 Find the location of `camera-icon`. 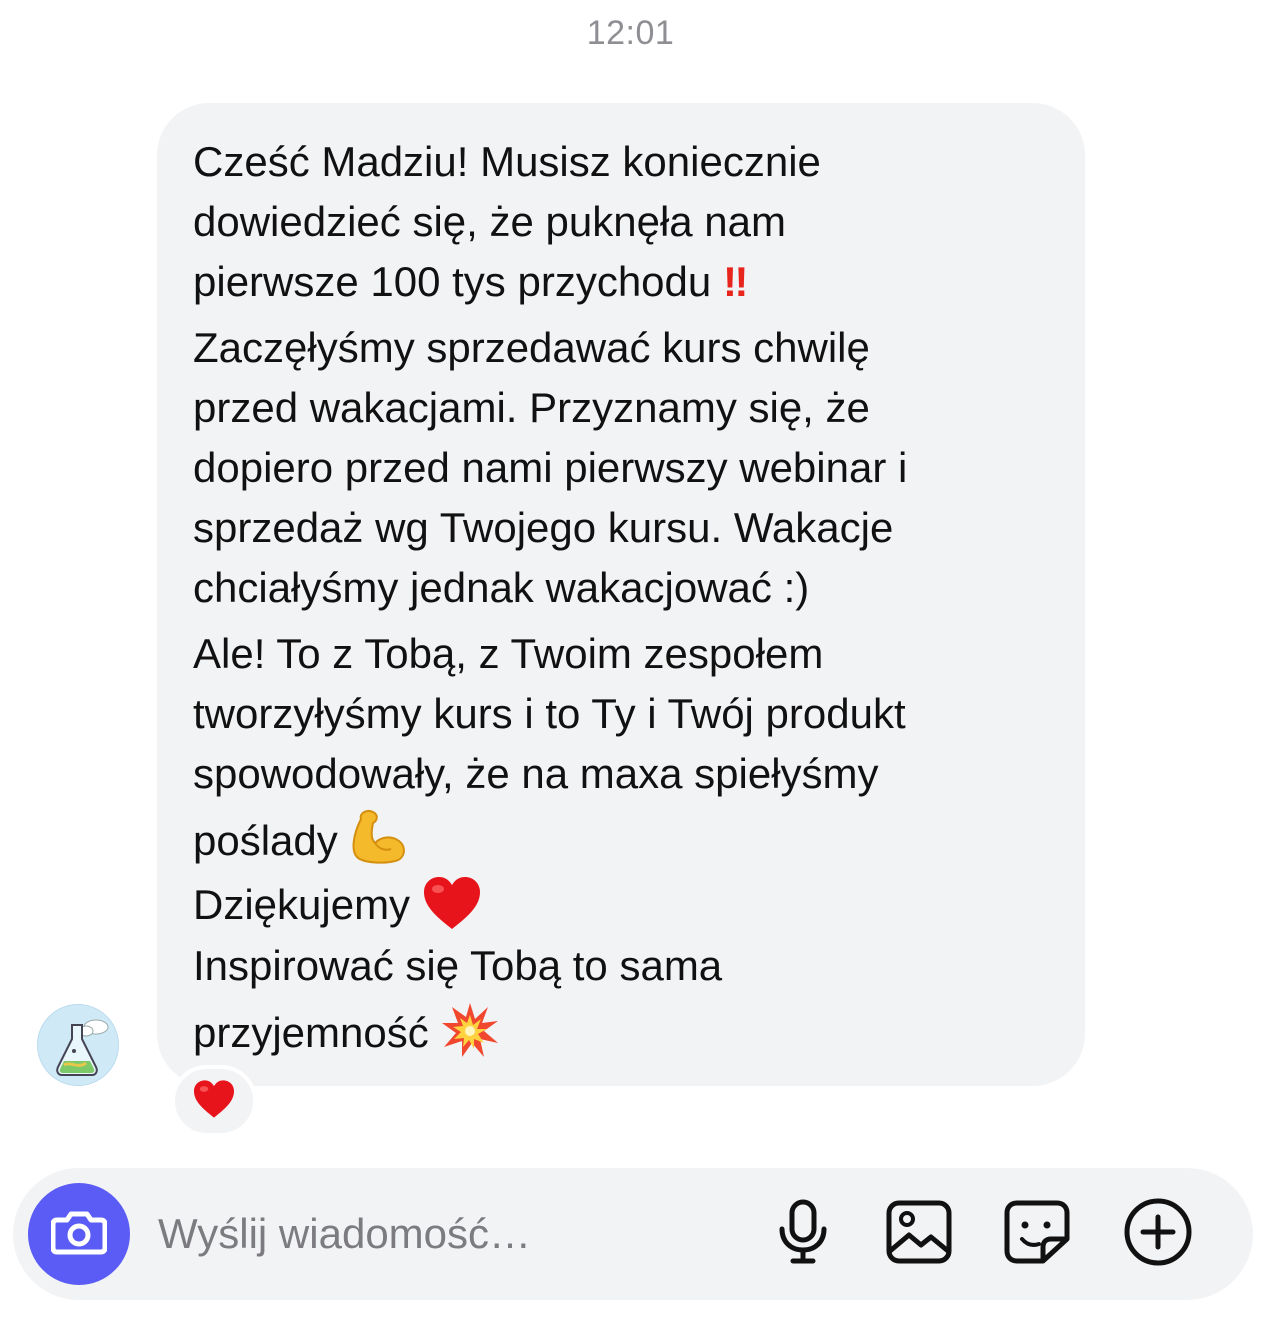

camera-icon is located at coordinates (79, 1234).